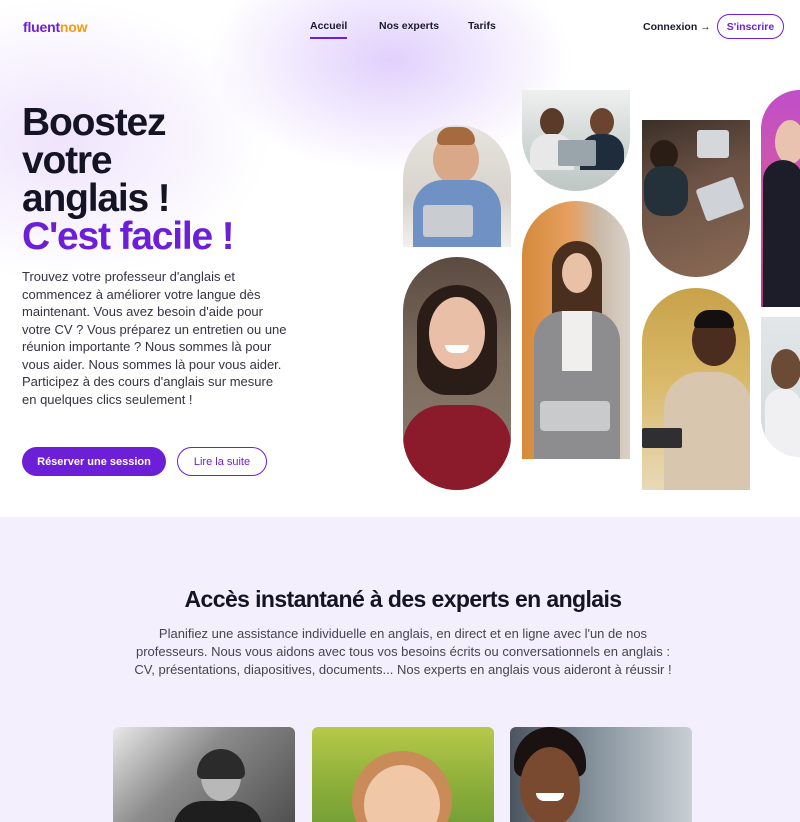 The image size is (800, 822). I want to click on nav-link-accueil: Accueil, so click(329, 29).